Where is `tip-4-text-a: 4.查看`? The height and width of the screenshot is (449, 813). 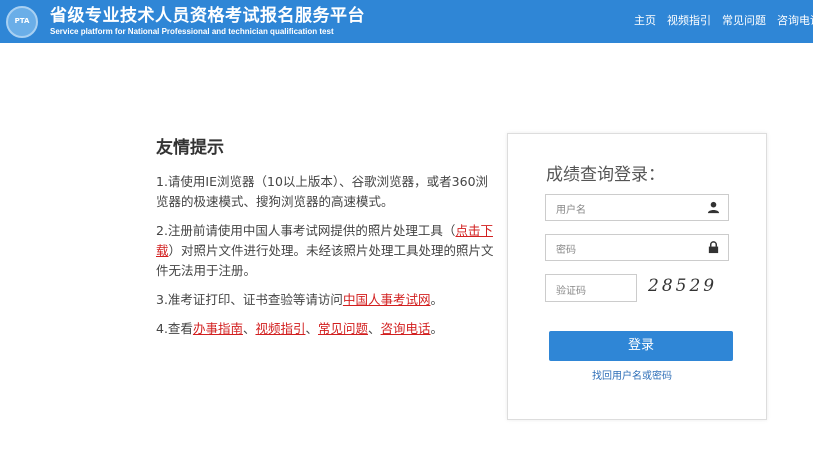
tip-4-text-a: 4.查看 is located at coordinates (174, 328).